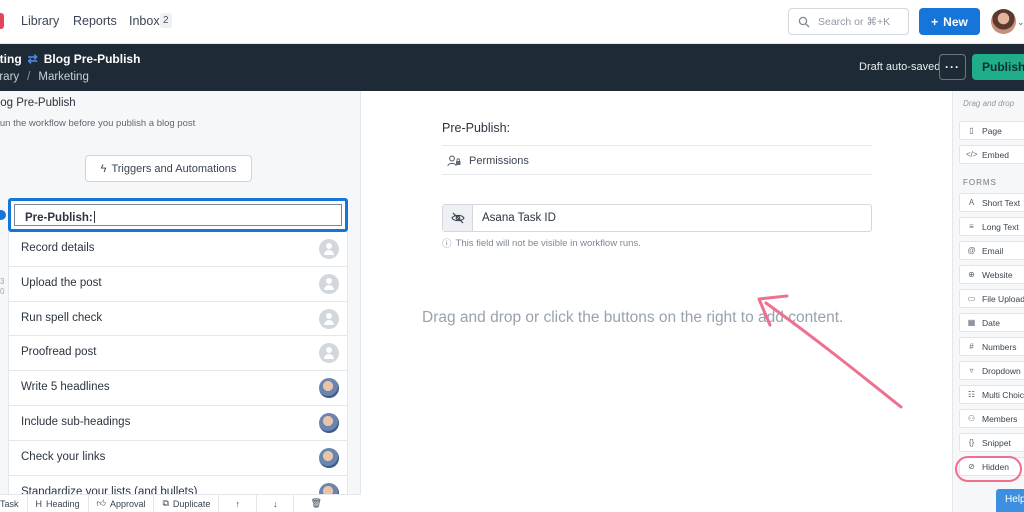 The image size is (1024, 512). Describe the element at coordinates (991, 274) in the screenshot. I see `palette-item-website: ⊕ Website` at that location.